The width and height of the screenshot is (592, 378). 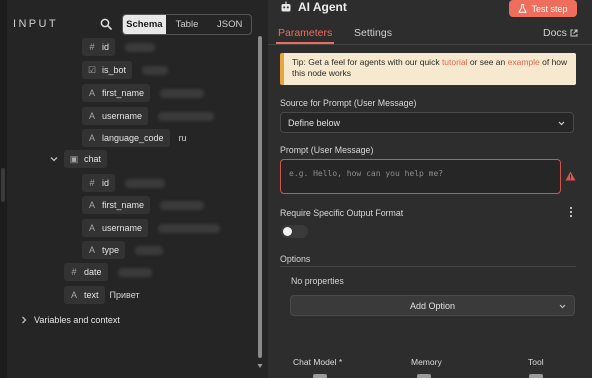 I want to click on field-pill: A language_code, so click(x=126, y=138).